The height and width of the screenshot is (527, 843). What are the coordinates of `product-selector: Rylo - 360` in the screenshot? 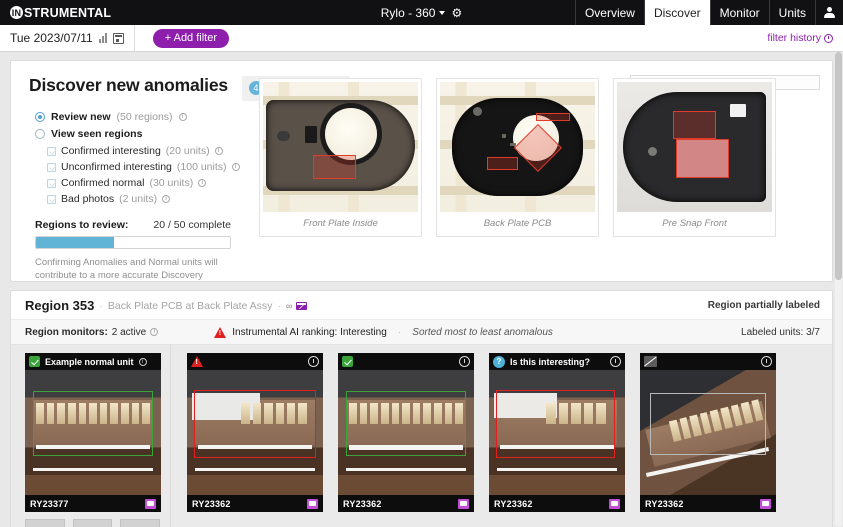 It's located at (413, 13).